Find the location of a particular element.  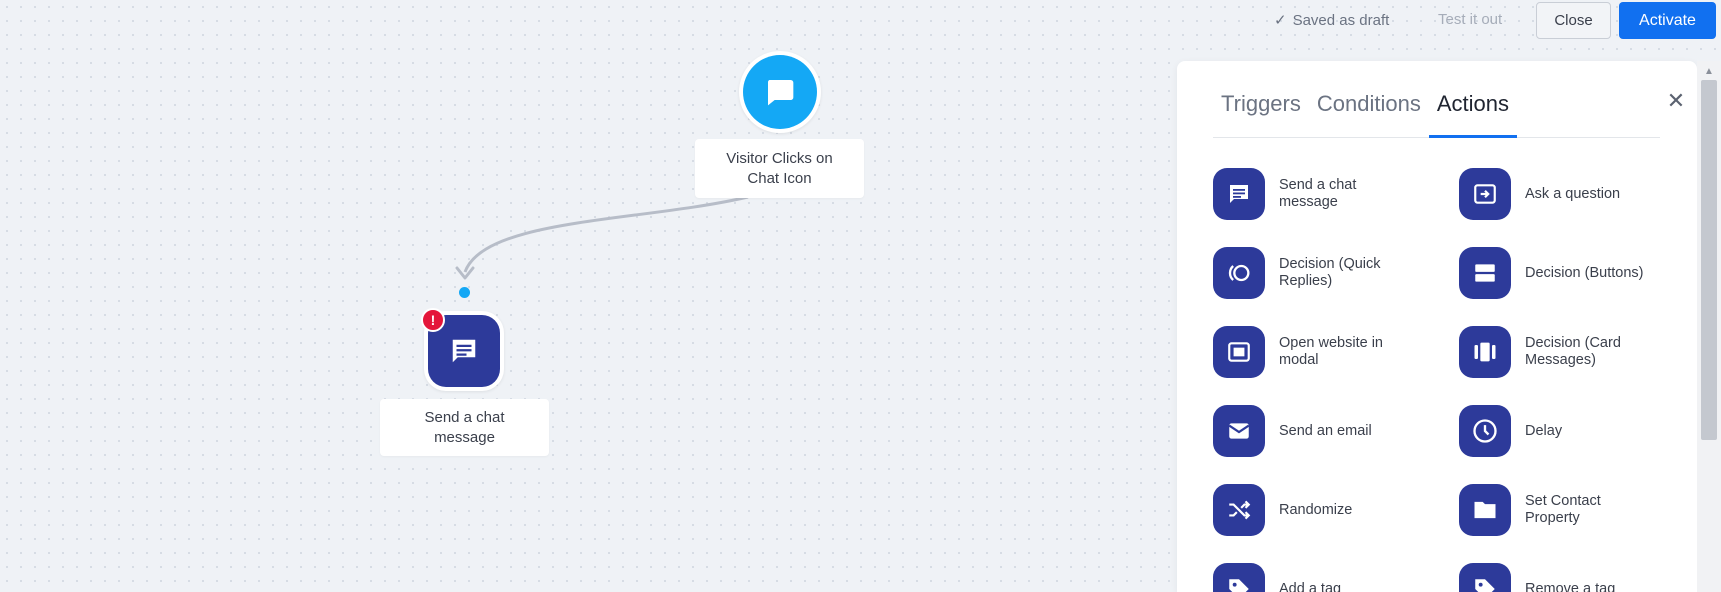

action-node-label-text: Send a chat message is located at coordinates (464, 427).